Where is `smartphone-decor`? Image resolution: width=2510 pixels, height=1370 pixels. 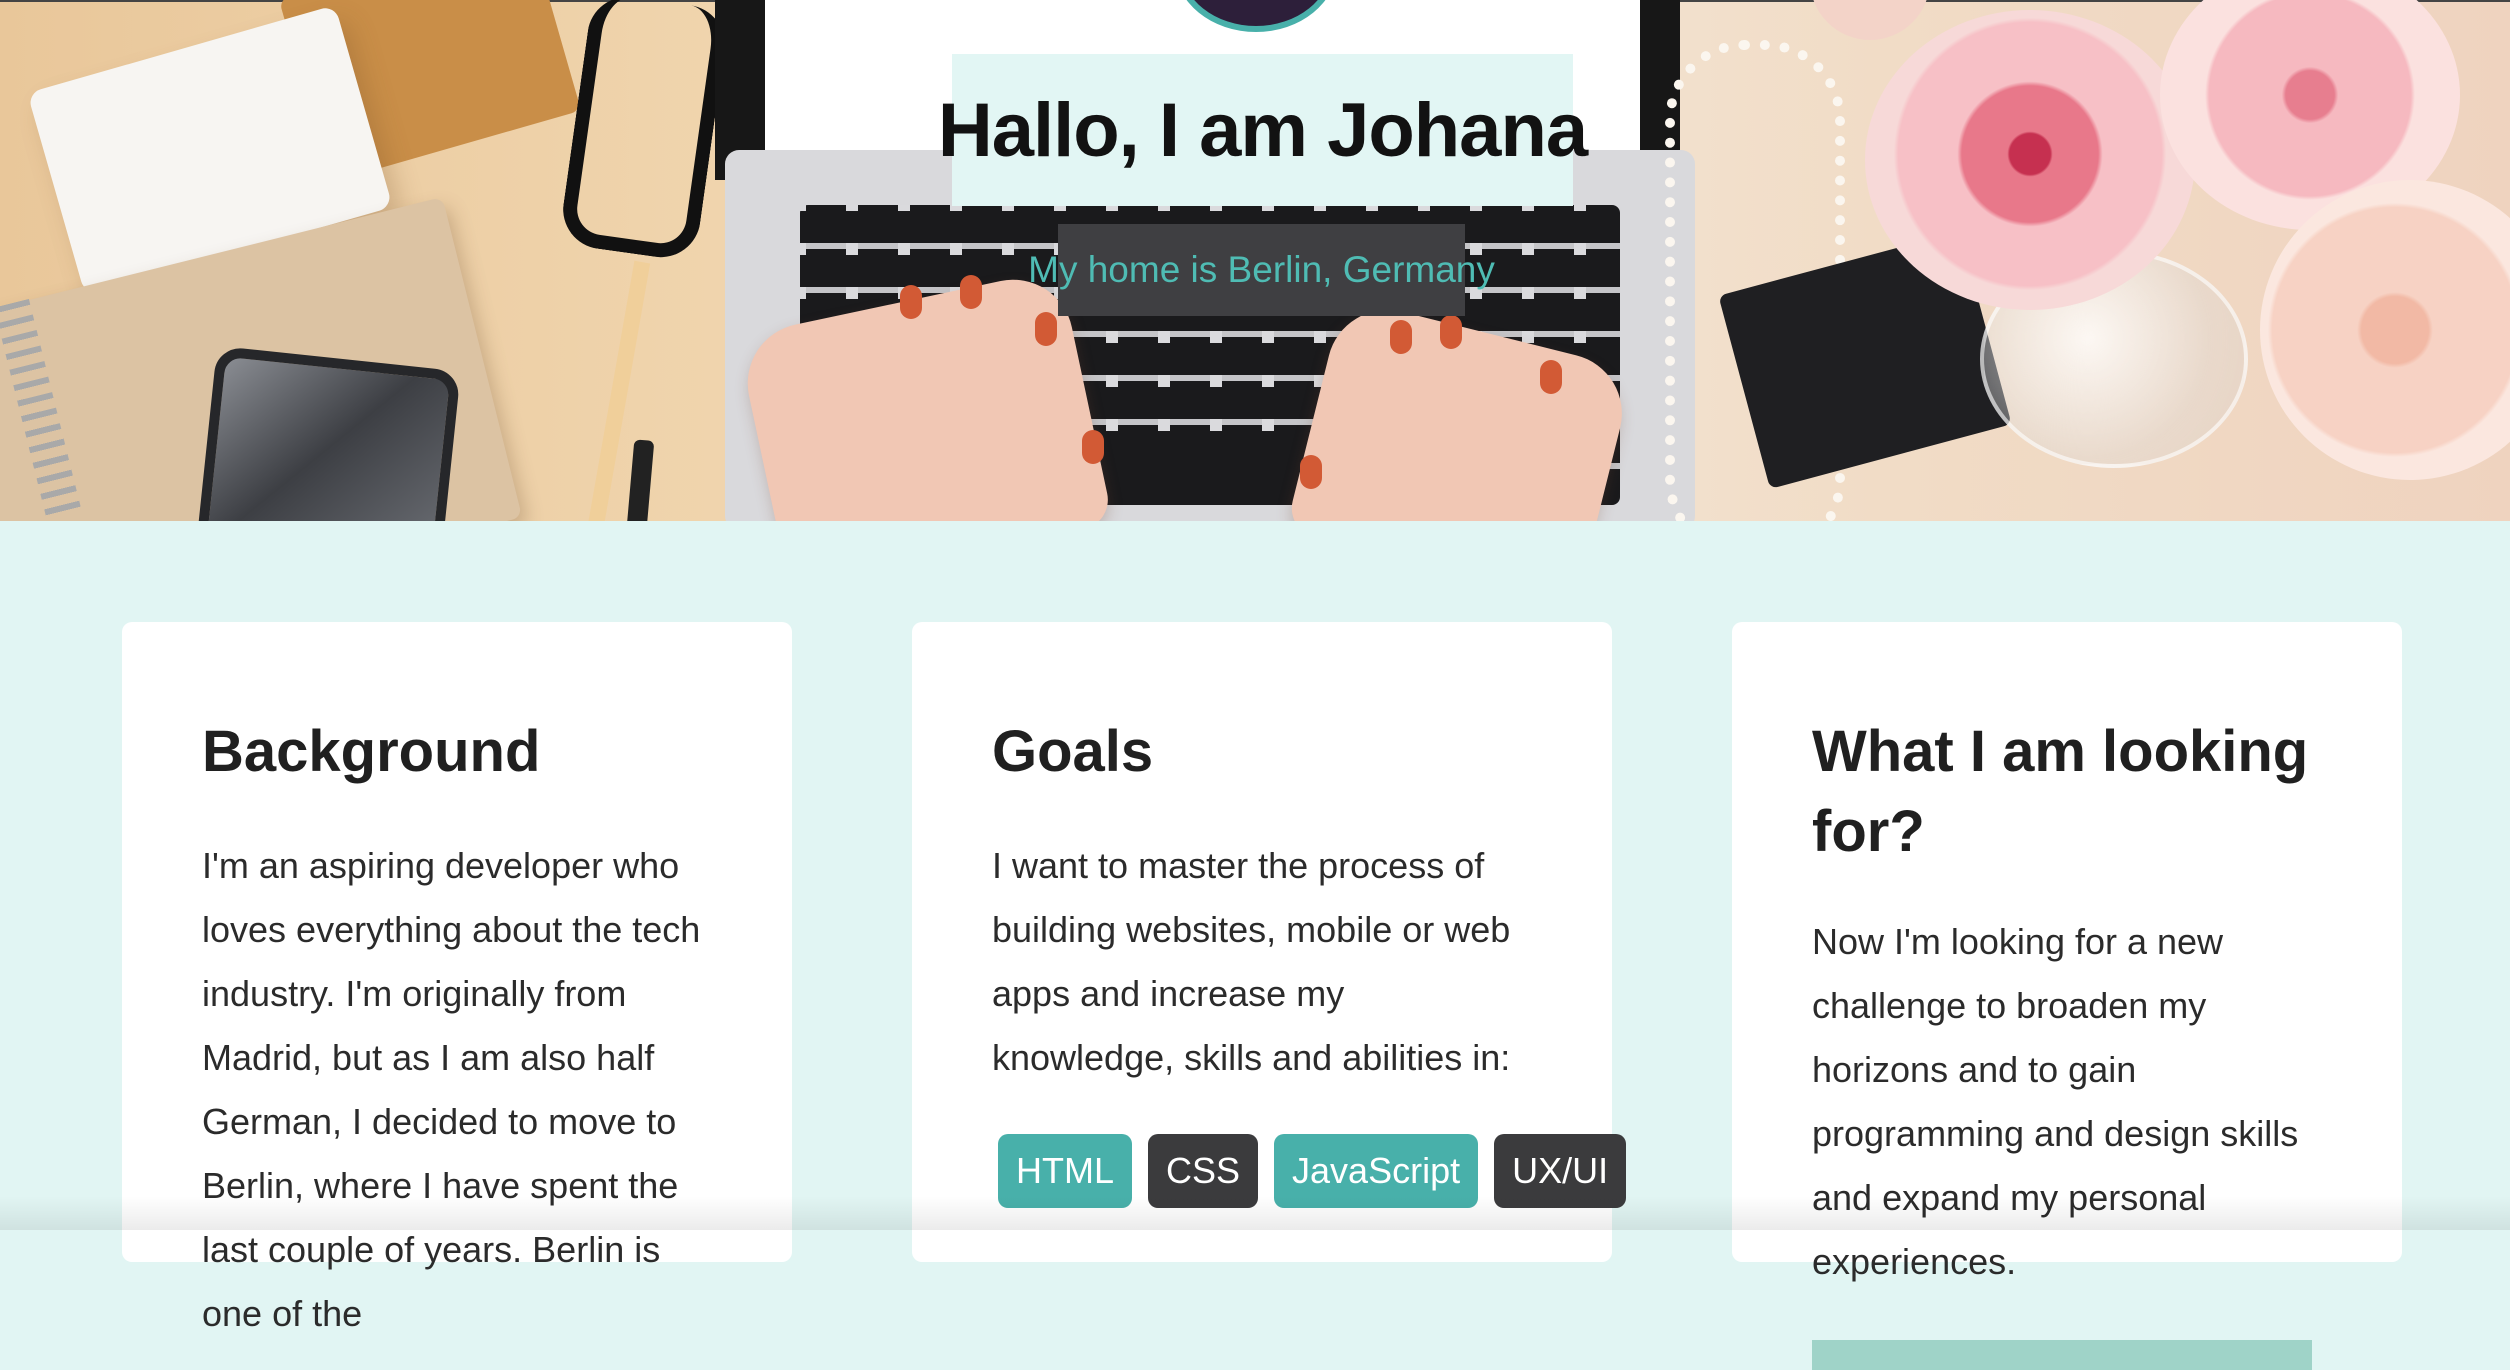 smartphone-decor is located at coordinates (327, 433).